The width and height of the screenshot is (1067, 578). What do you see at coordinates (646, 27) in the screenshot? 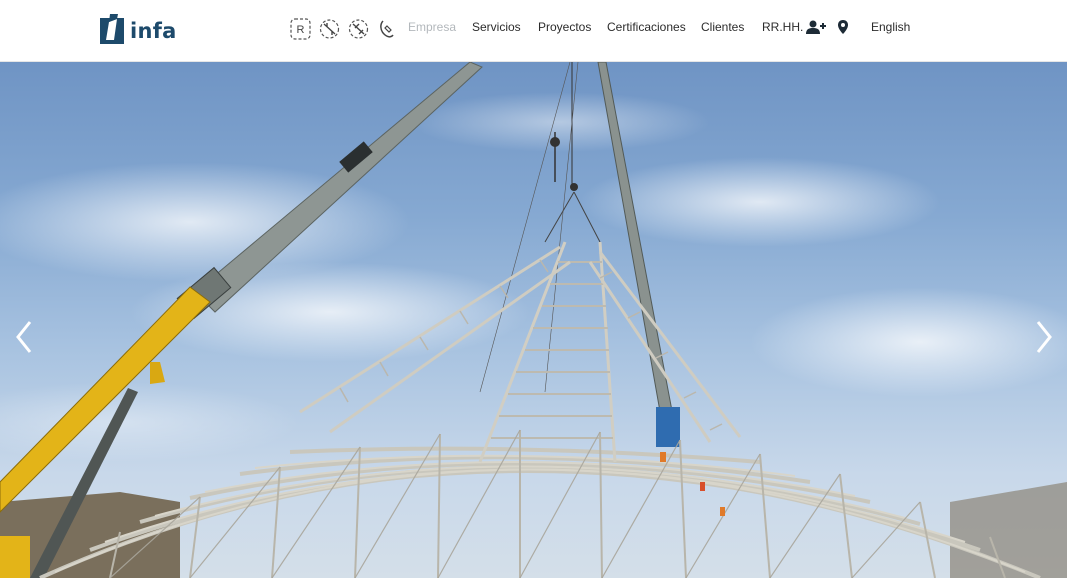
I see `menu-item-certificaciones: Certificaciones` at bounding box center [646, 27].